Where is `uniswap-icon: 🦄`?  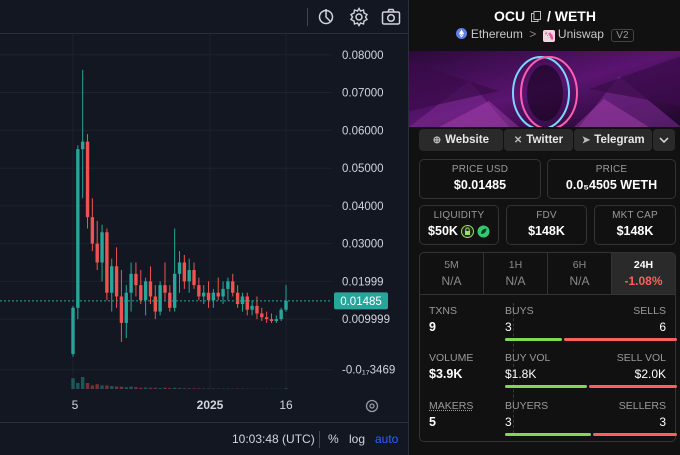 uniswap-icon: 🦄 is located at coordinates (548, 36).